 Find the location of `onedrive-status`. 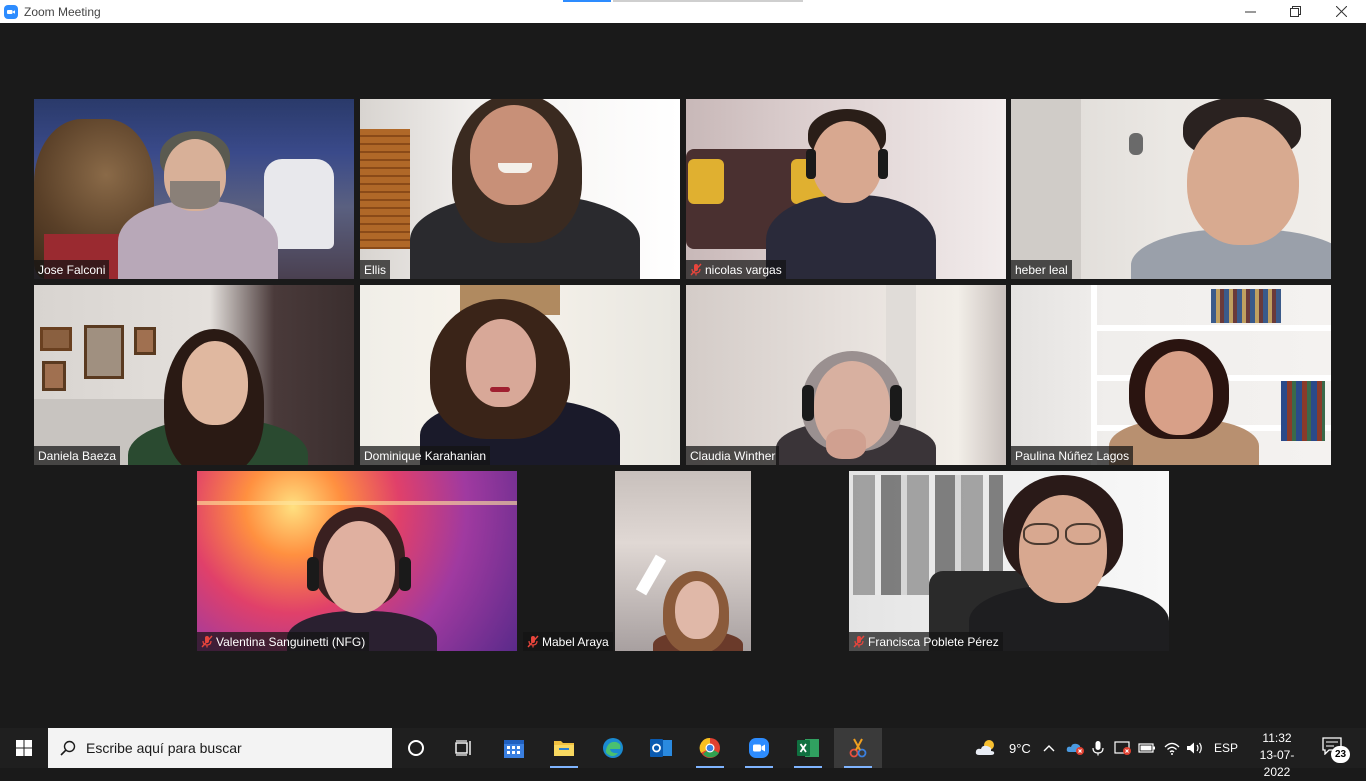

onedrive-status is located at coordinates (1076, 748).